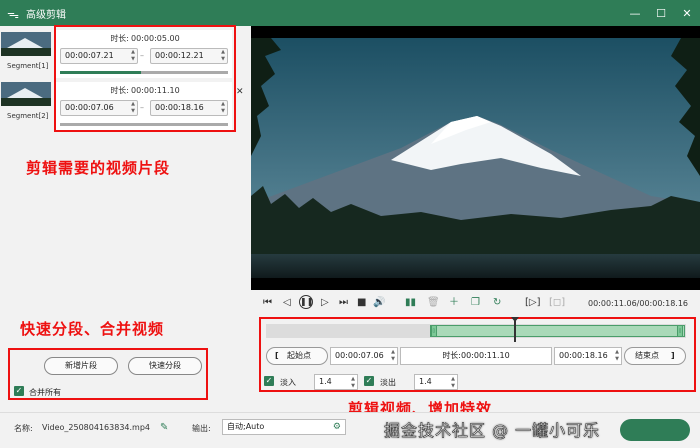 Image resolution: width=700 pixels, height=448 pixels. What do you see at coordinates (492, 431) in the screenshot?
I see `watermark: 掘金技术社区 @ 一罐小可乐` at bounding box center [492, 431].